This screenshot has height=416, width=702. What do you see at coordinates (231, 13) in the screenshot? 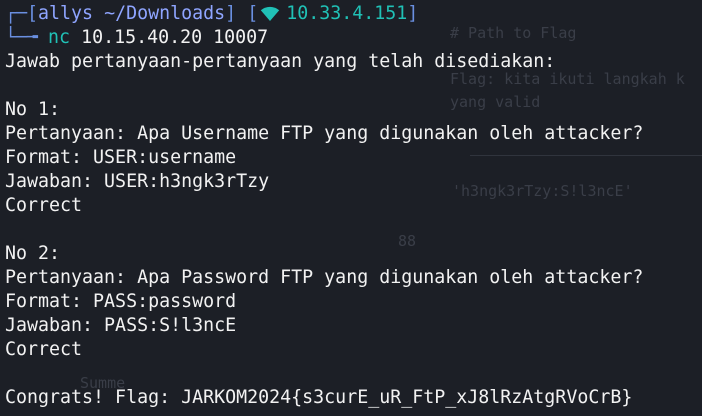
I see `prompt-close-bracket: ]` at bounding box center [231, 13].